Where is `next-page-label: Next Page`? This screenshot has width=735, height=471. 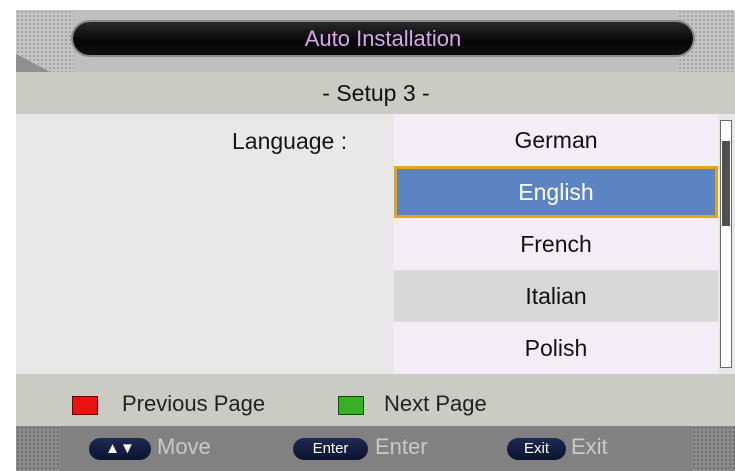
next-page-label: Next Page is located at coordinates (435, 404).